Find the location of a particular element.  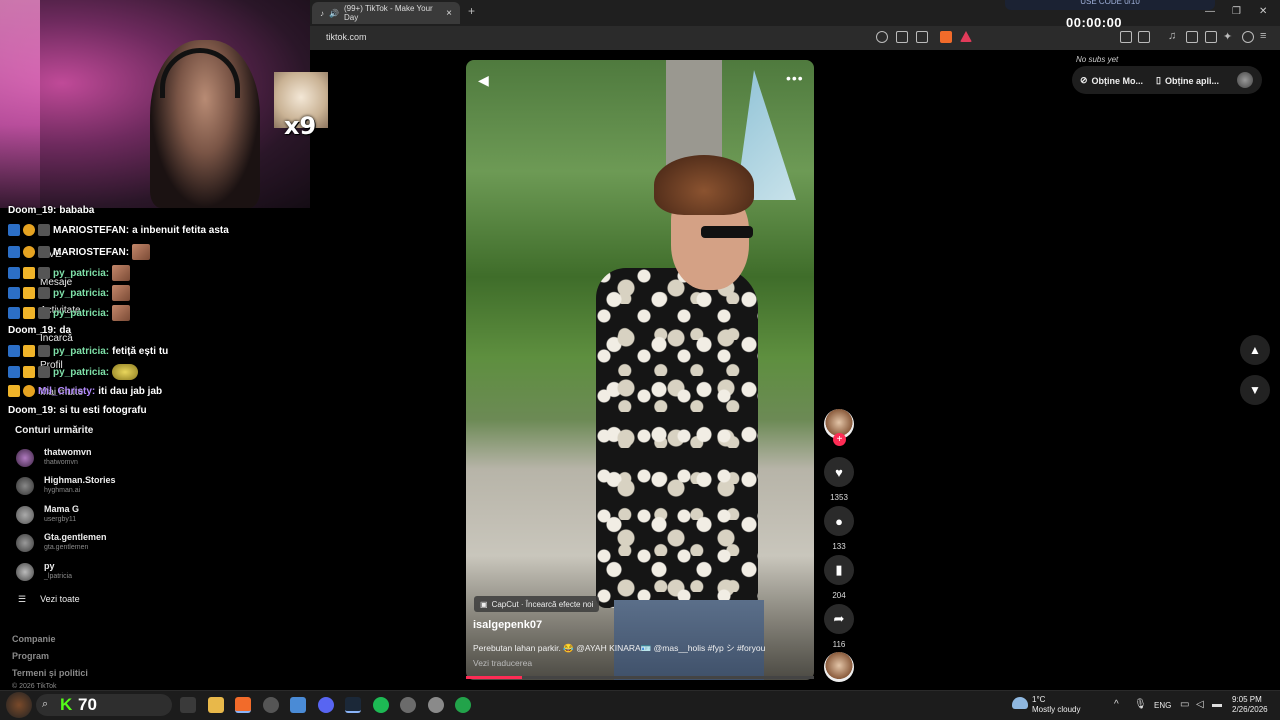

see-all-button: ☰ Vezi toate is located at coordinates (49, 599).